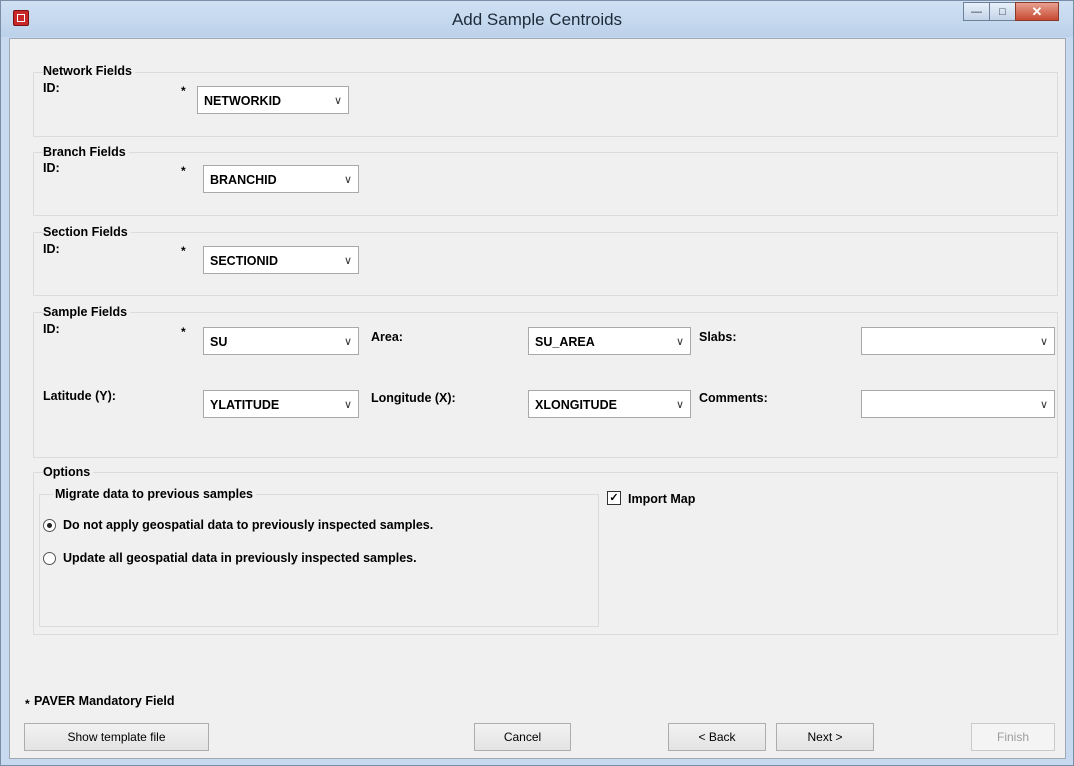  I want to click on back-button: < Back, so click(717, 737).